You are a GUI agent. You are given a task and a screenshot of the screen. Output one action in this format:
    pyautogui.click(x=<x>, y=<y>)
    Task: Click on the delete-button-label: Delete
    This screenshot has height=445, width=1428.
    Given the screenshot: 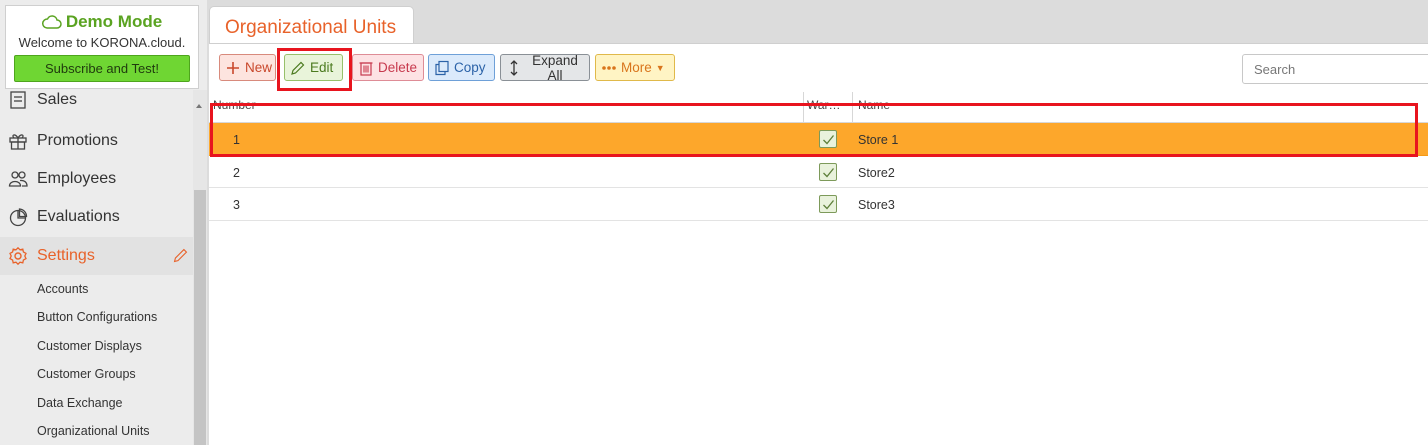 What is the action you would take?
    pyautogui.click(x=398, y=67)
    